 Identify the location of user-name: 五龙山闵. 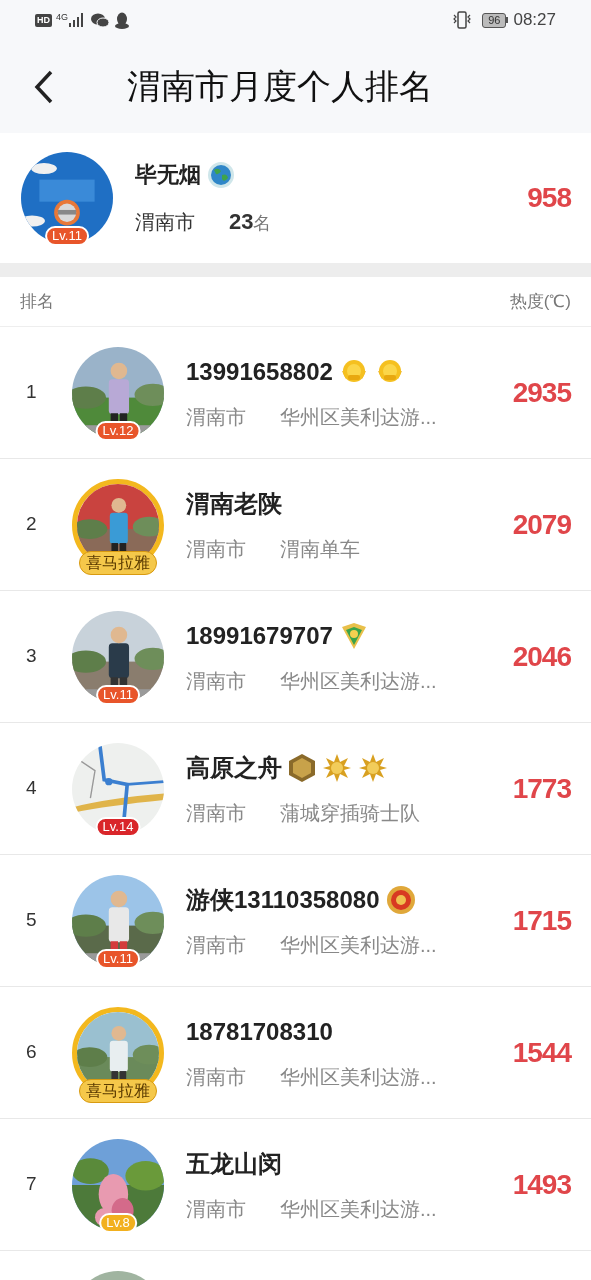
(234, 1163).